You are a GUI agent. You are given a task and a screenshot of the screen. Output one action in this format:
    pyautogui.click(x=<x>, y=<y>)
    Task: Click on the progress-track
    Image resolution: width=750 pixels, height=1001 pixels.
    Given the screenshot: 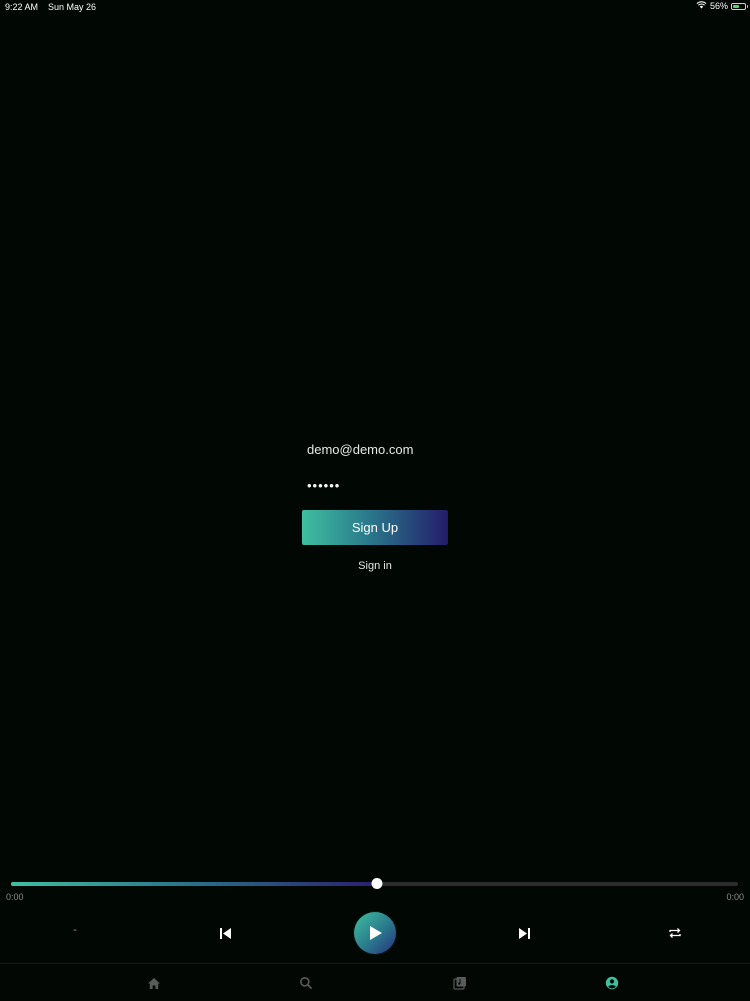 What is the action you would take?
    pyautogui.click(x=374, y=883)
    